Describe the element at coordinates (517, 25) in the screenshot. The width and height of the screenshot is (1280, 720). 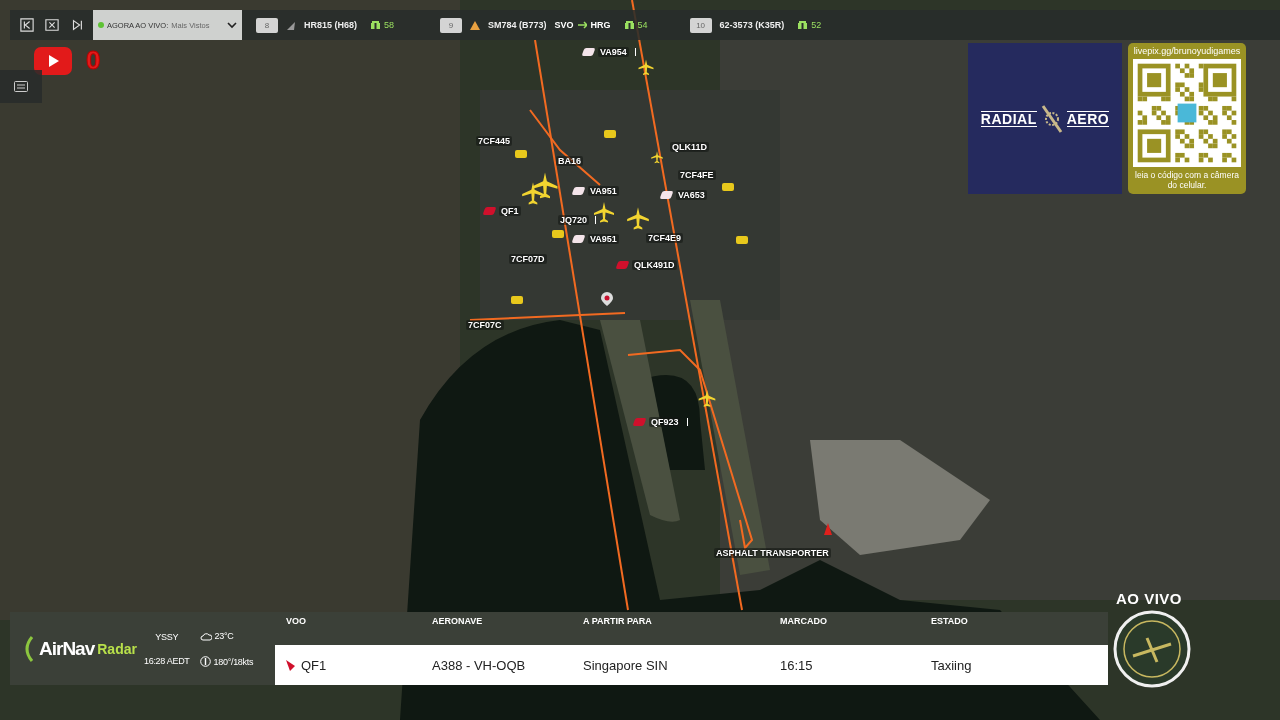
I see `flight-code: SM784 (B773)` at that location.